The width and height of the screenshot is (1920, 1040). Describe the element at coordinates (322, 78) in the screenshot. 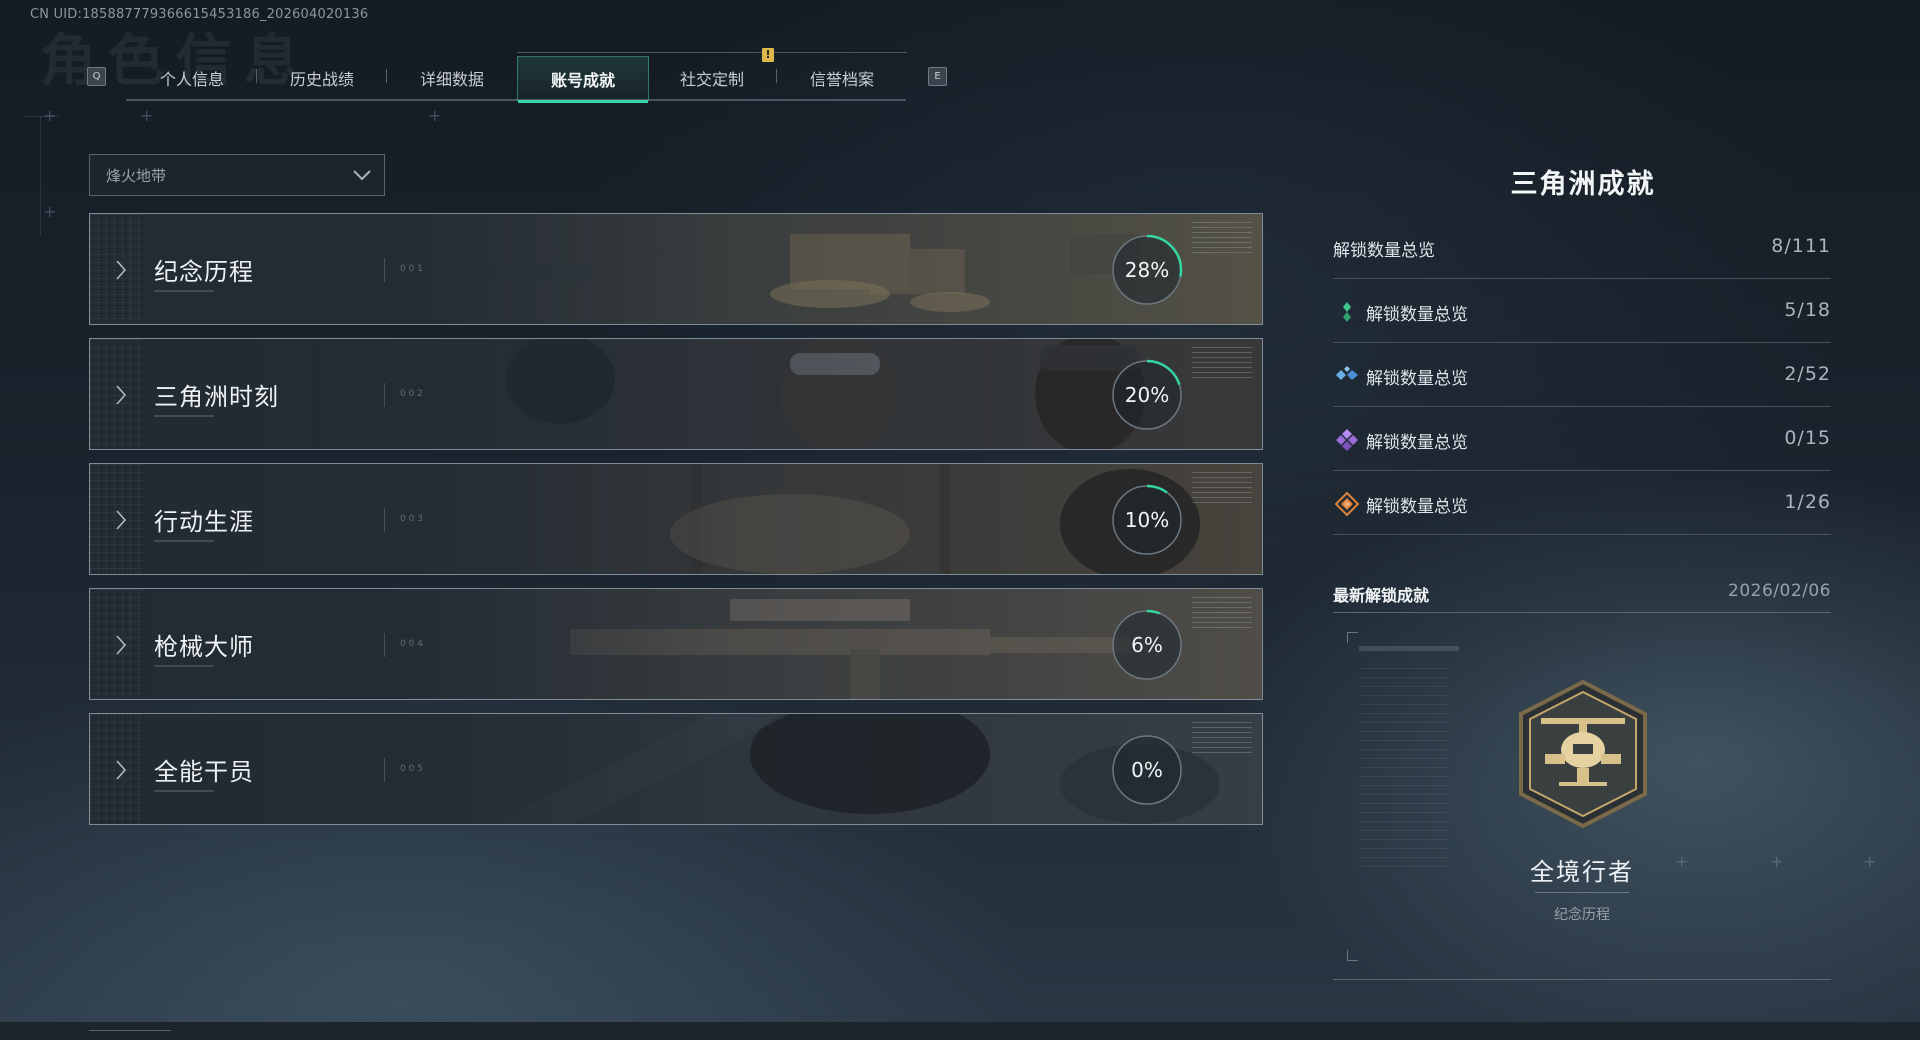

I see `tab-match-history: 历史战绩` at that location.